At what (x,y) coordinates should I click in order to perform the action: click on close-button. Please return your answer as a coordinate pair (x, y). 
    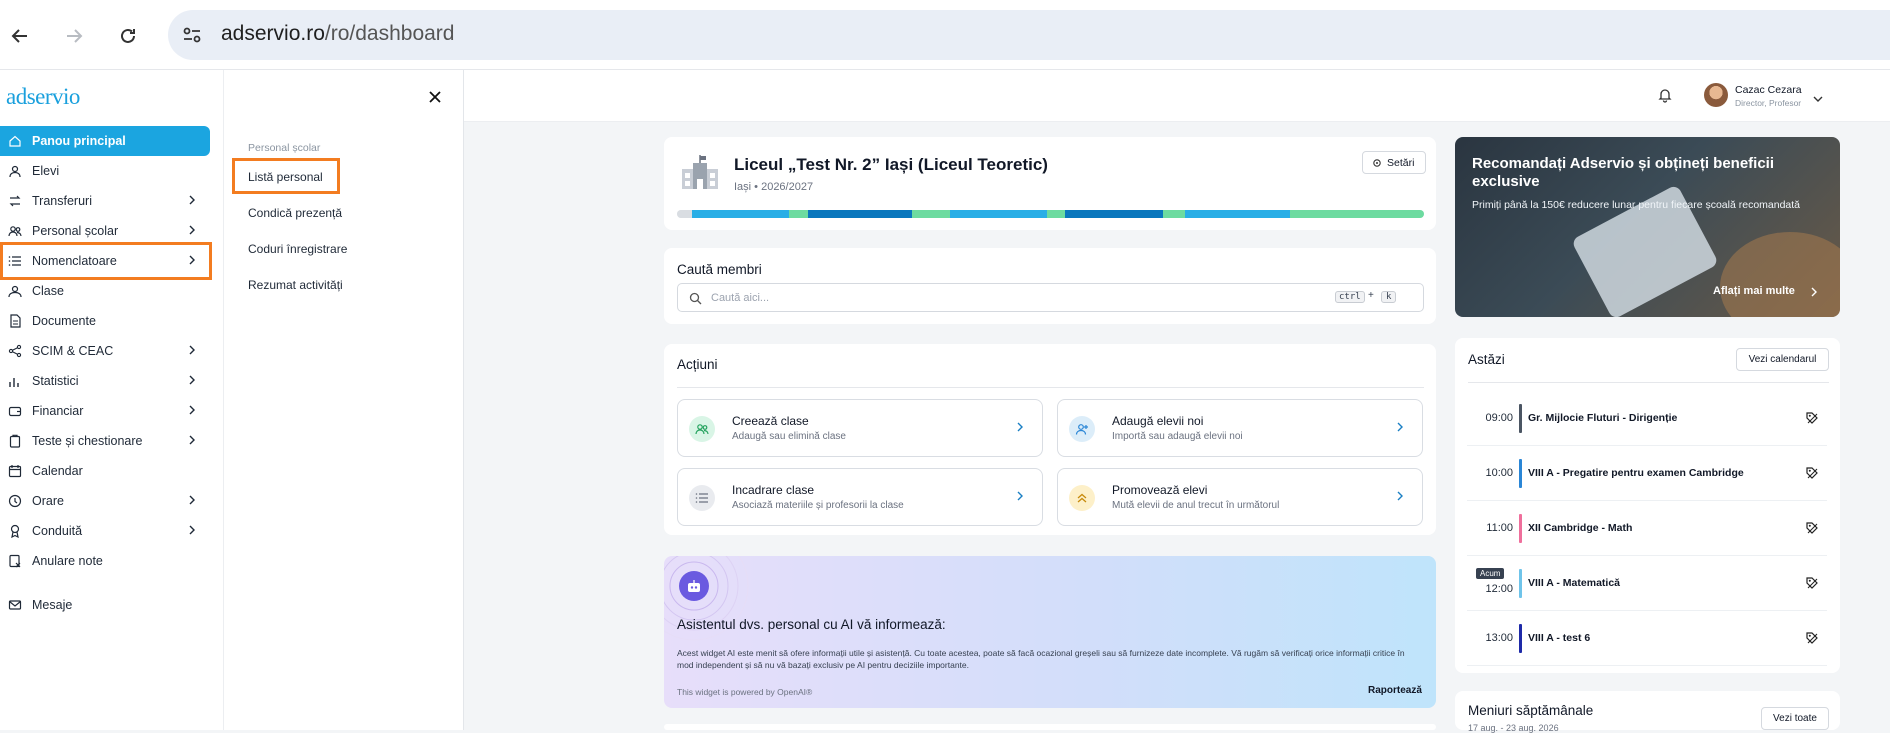
    Looking at the image, I should click on (435, 98).